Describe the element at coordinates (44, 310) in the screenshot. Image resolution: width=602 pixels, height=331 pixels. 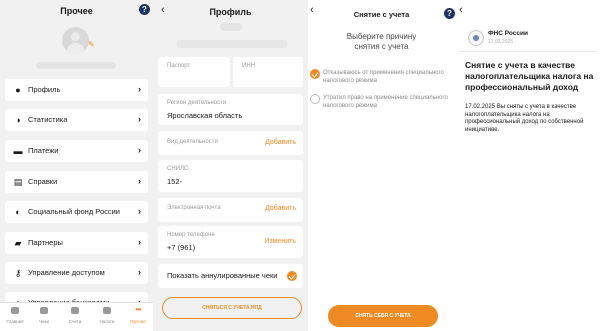
I see `receipt-icon` at that location.